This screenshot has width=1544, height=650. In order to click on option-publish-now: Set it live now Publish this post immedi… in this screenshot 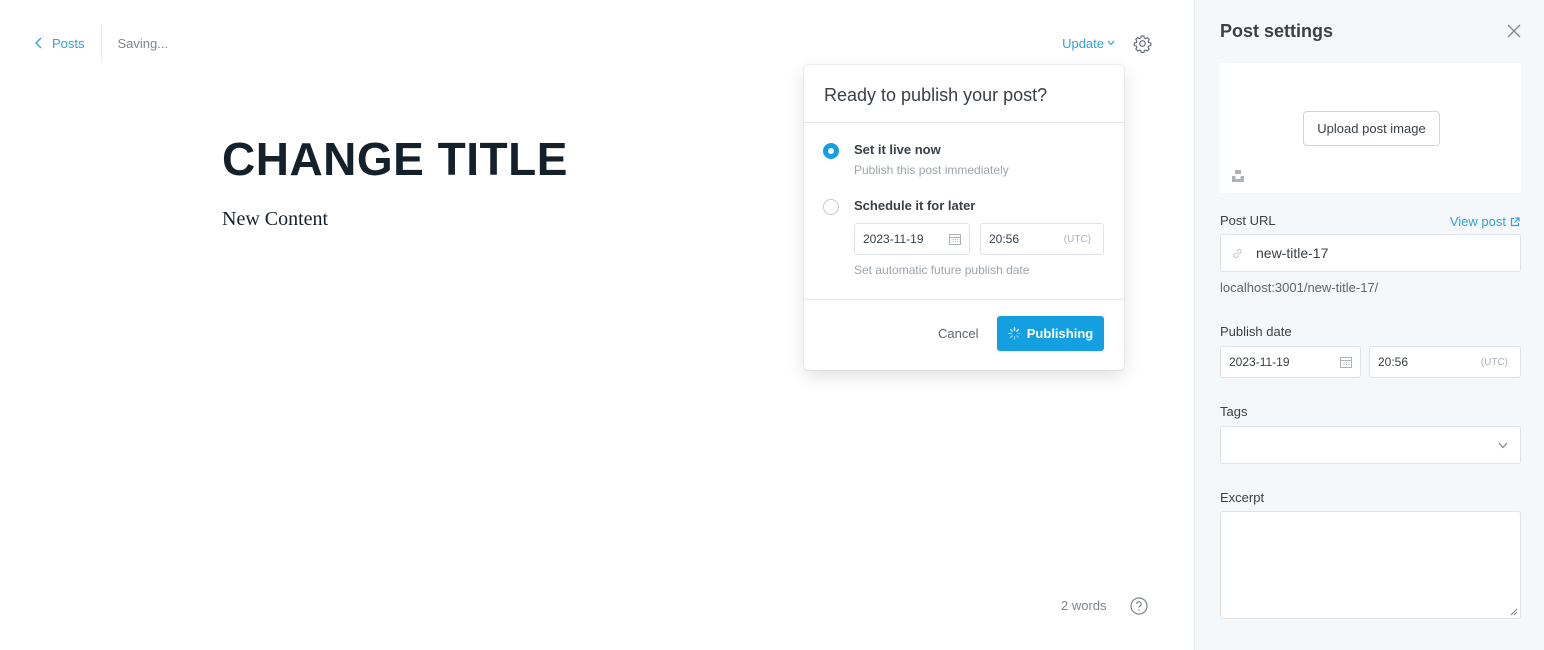, I will do `click(916, 159)`.